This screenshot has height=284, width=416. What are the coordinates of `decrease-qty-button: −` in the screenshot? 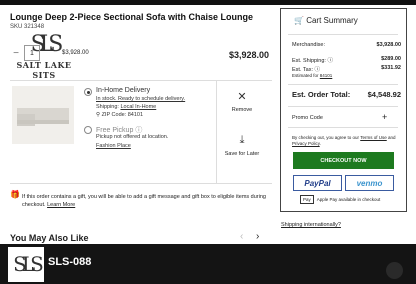 It's located at (16, 53).